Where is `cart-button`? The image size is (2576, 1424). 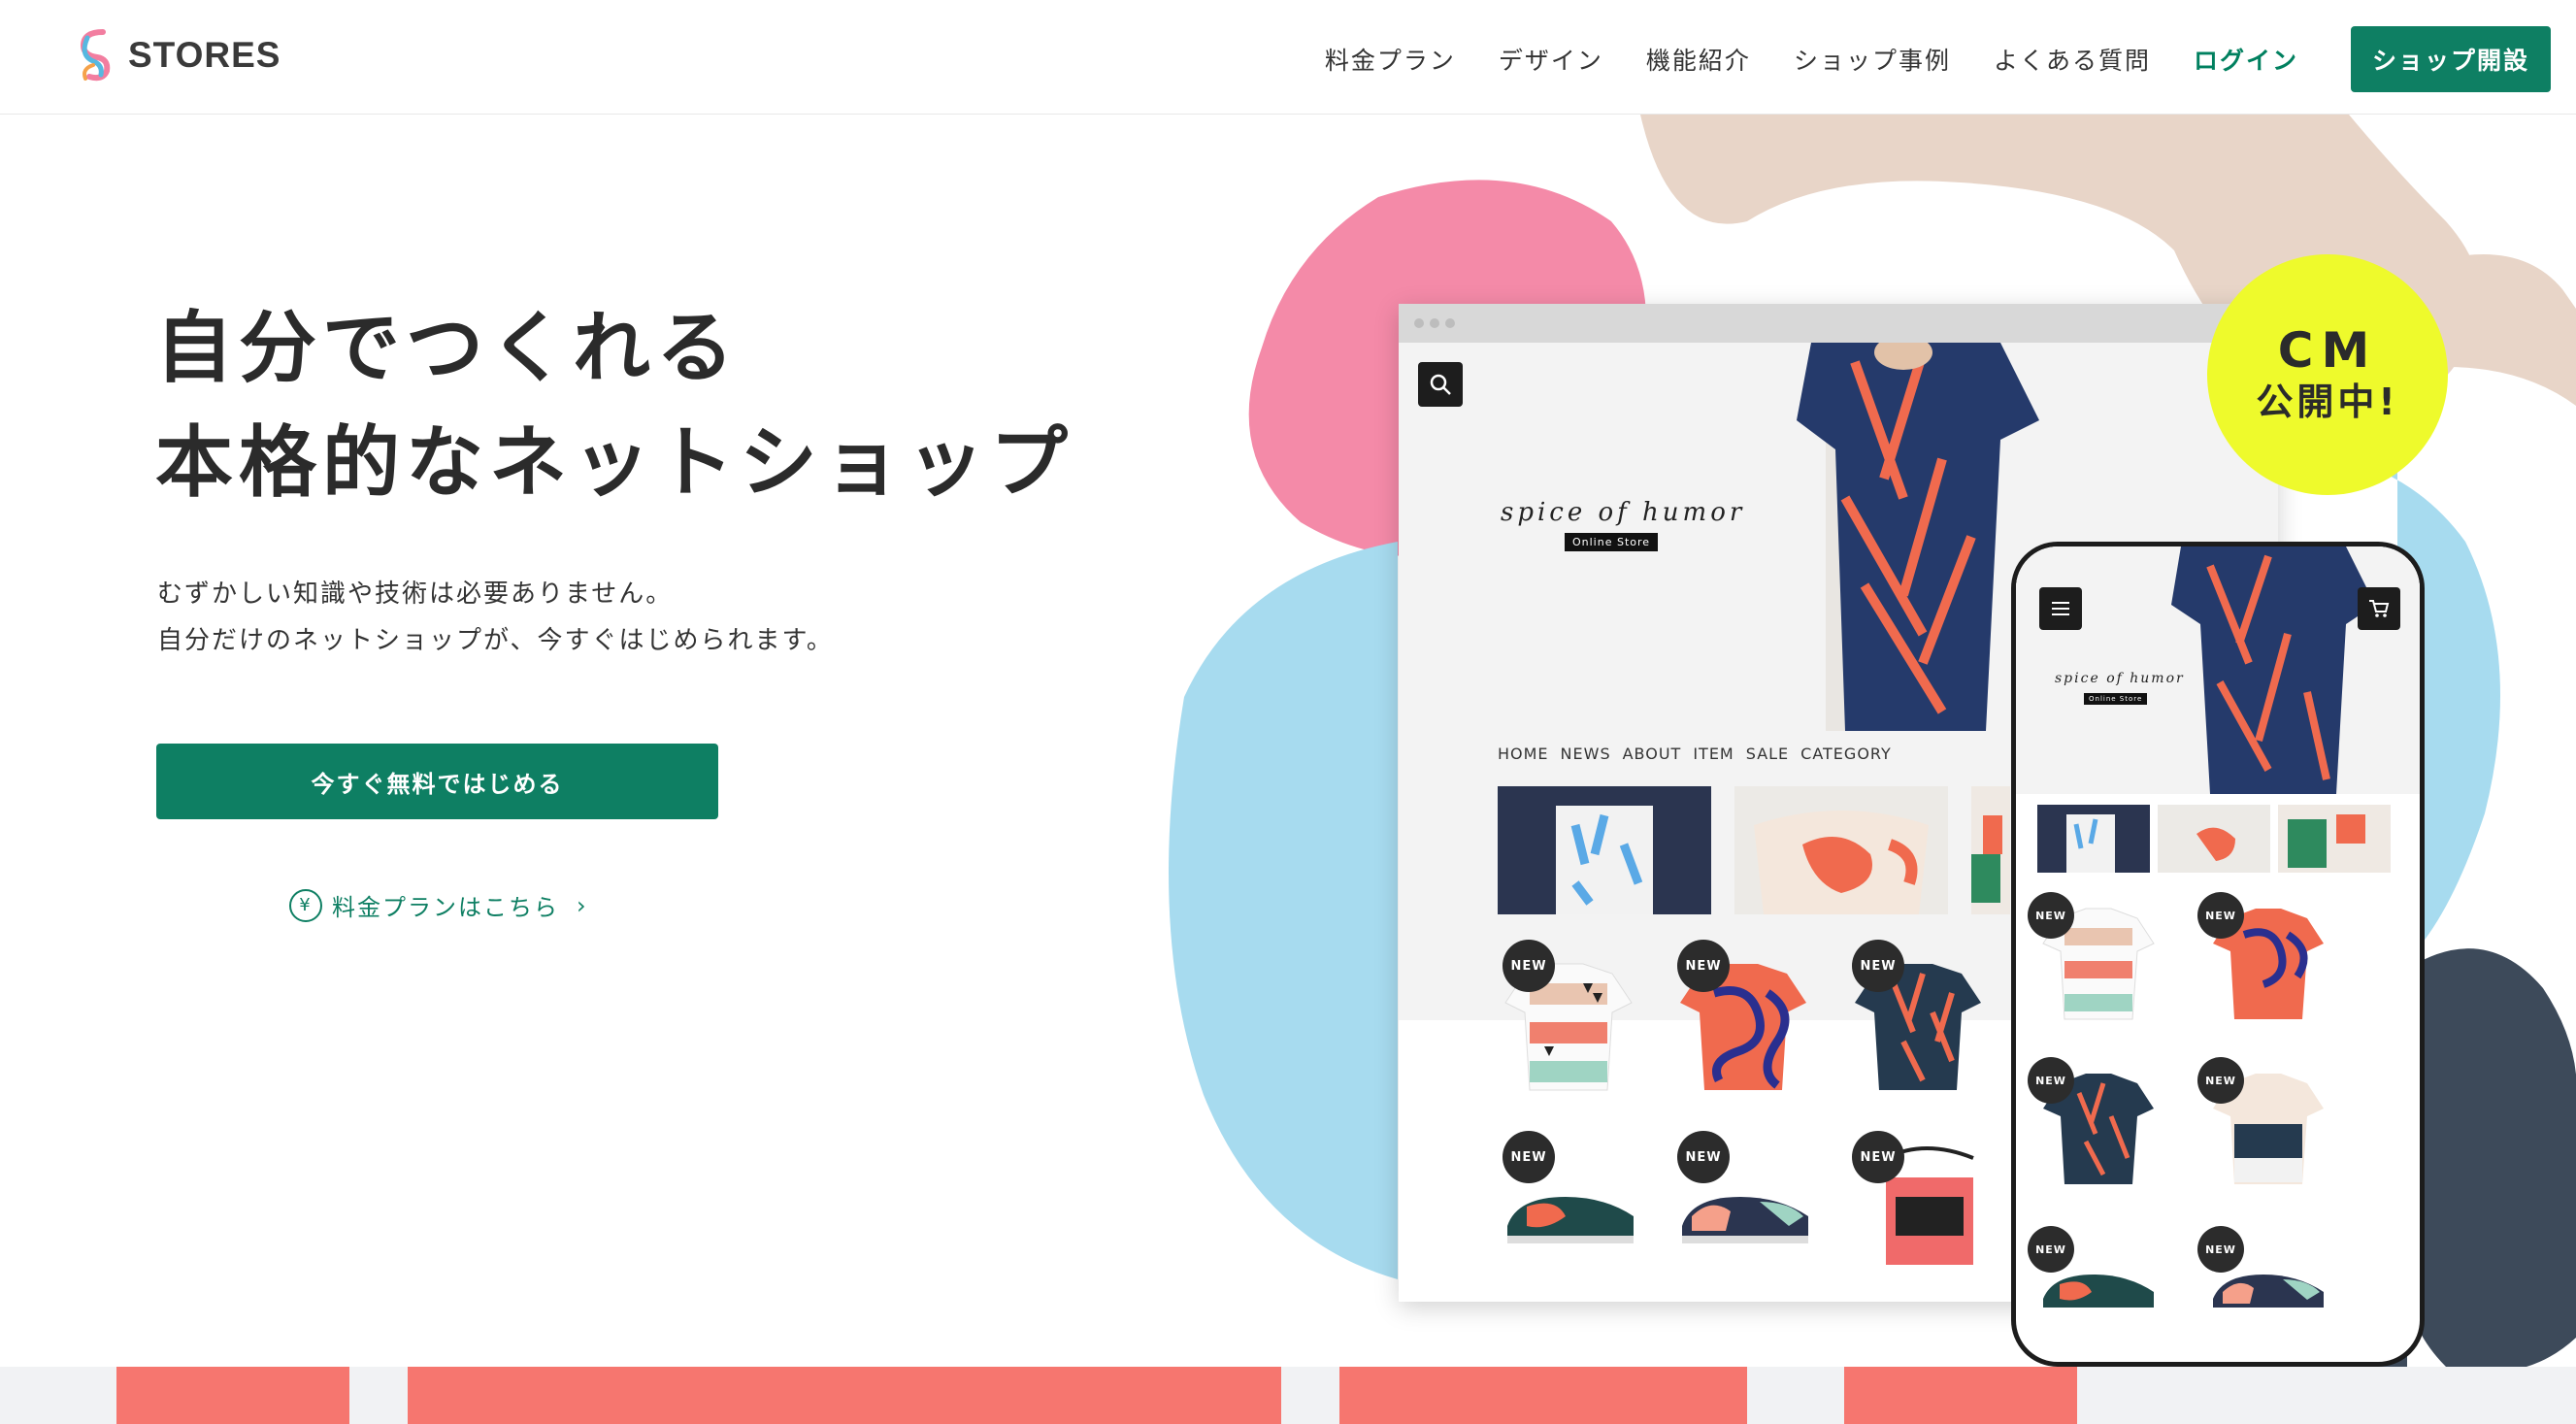
cart-button is located at coordinates (2379, 608).